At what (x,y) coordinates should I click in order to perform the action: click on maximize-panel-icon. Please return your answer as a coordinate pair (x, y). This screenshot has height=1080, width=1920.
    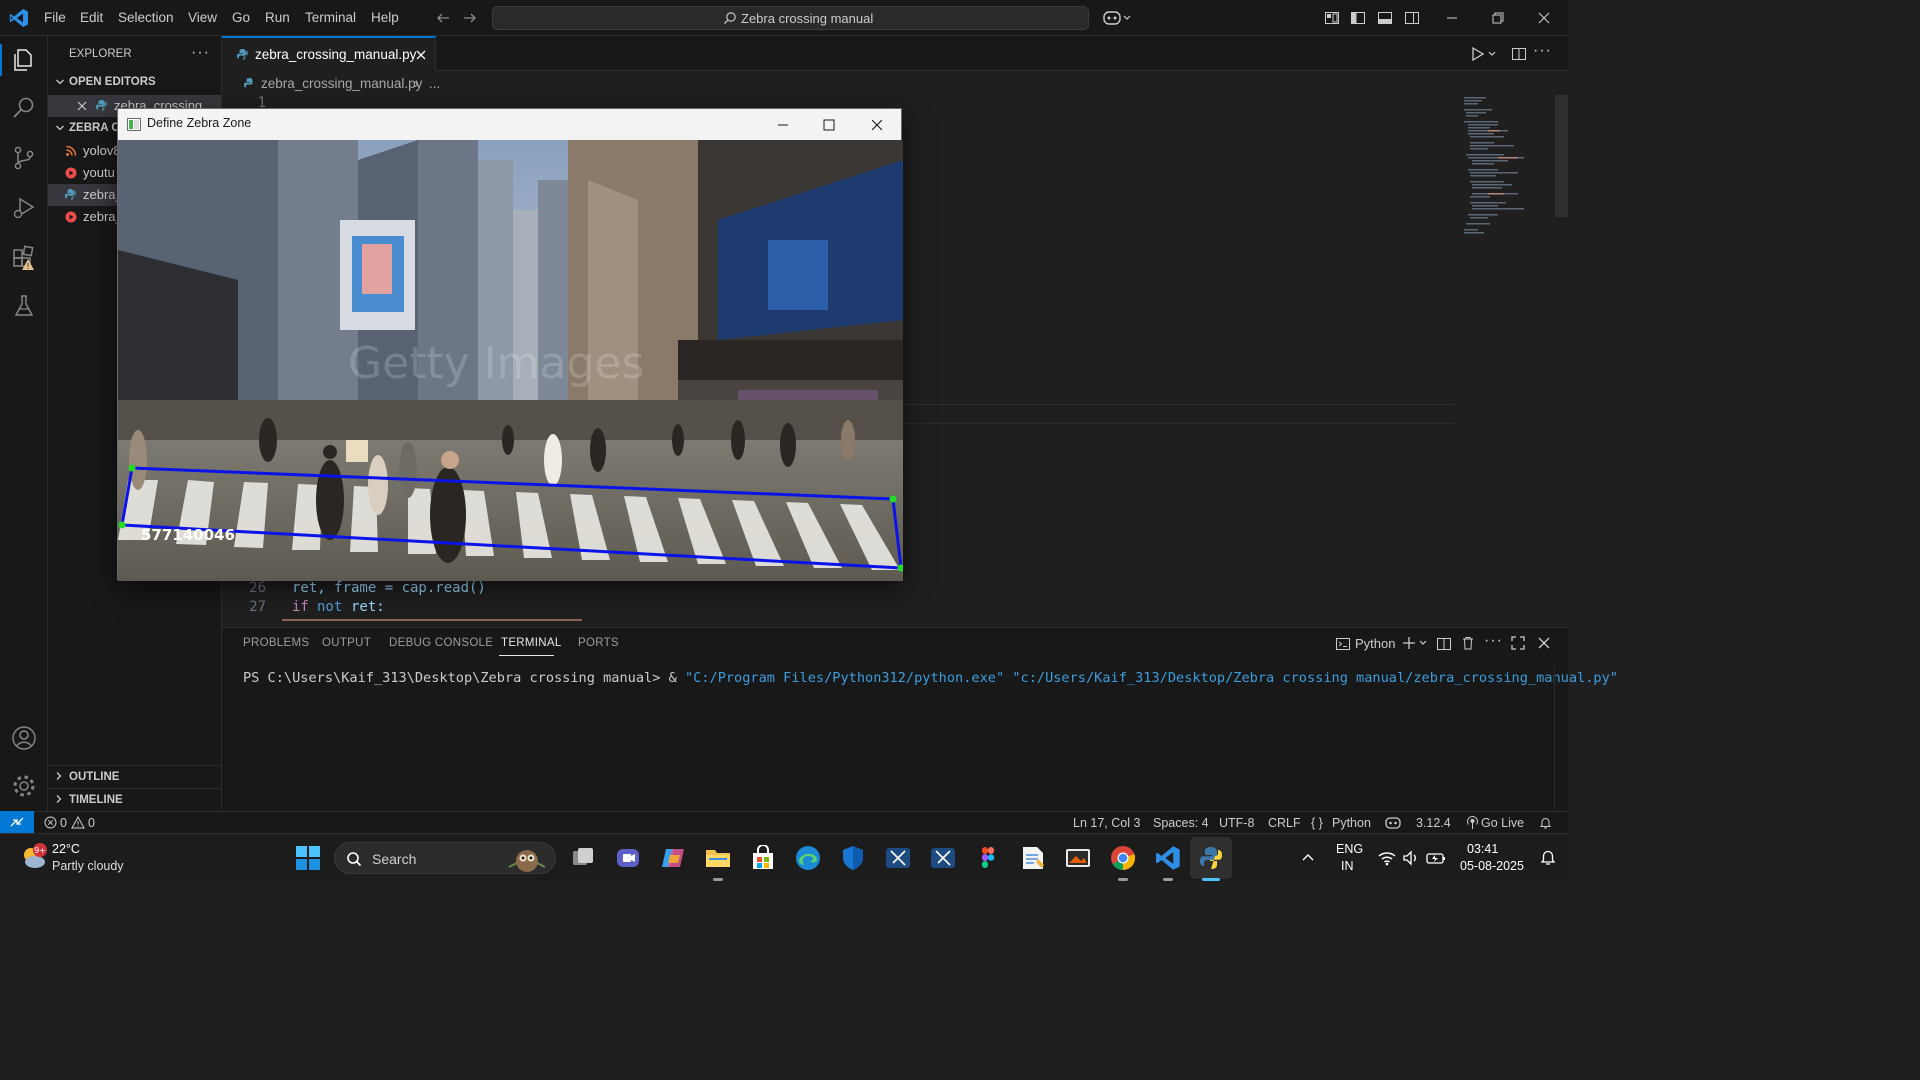
    Looking at the image, I should click on (1518, 643).